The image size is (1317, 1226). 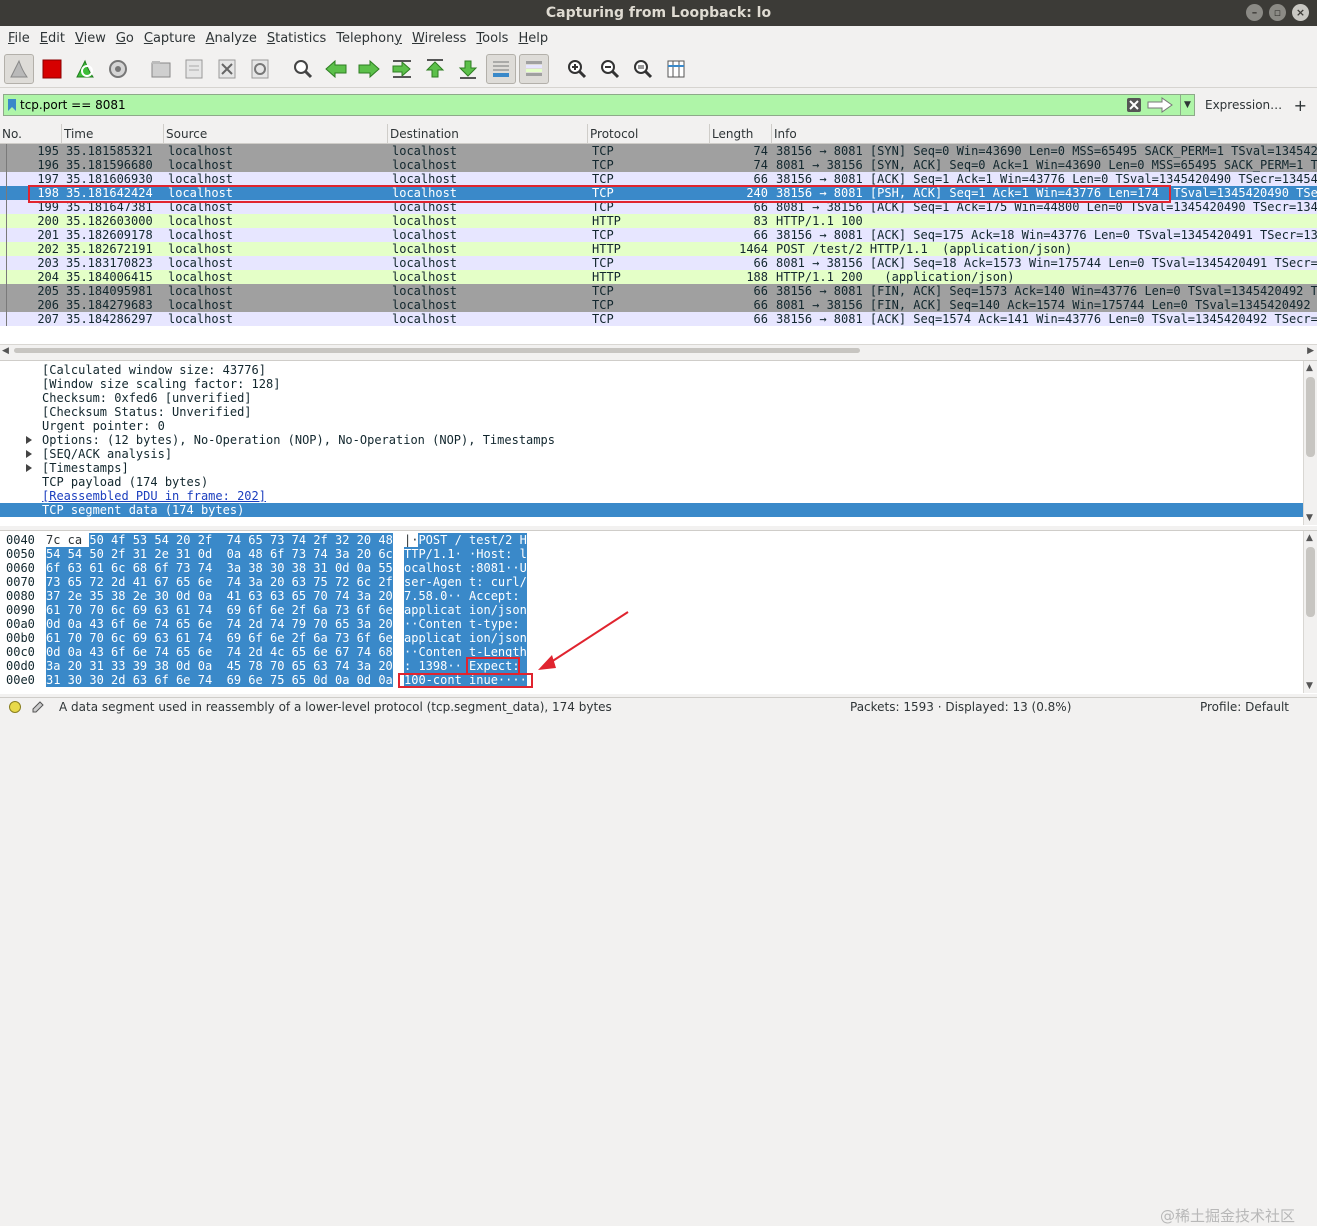 I want to click on open-file-icon, so click(x=161, y=69).